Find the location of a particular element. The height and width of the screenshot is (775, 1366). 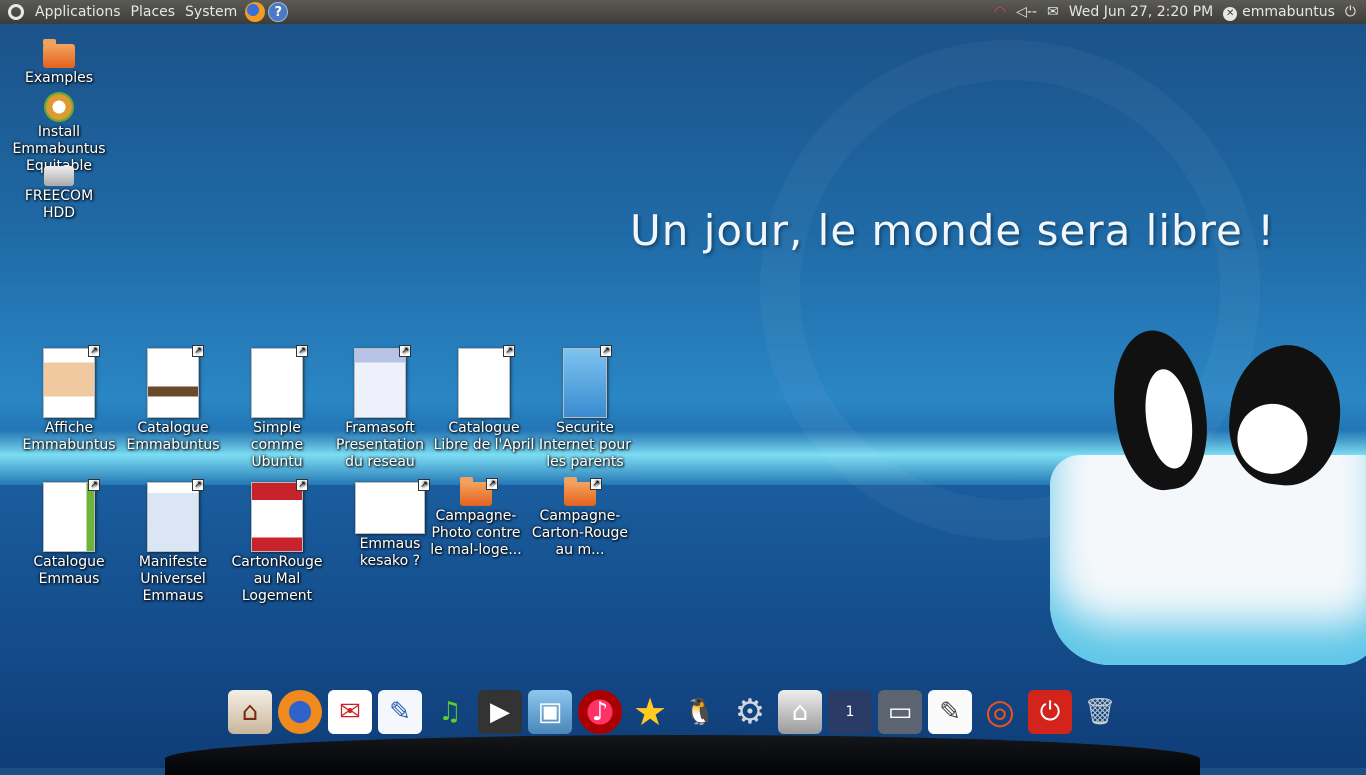

icon-label: CartonRouge au Mal Logement is located at coordinates (277, 579).